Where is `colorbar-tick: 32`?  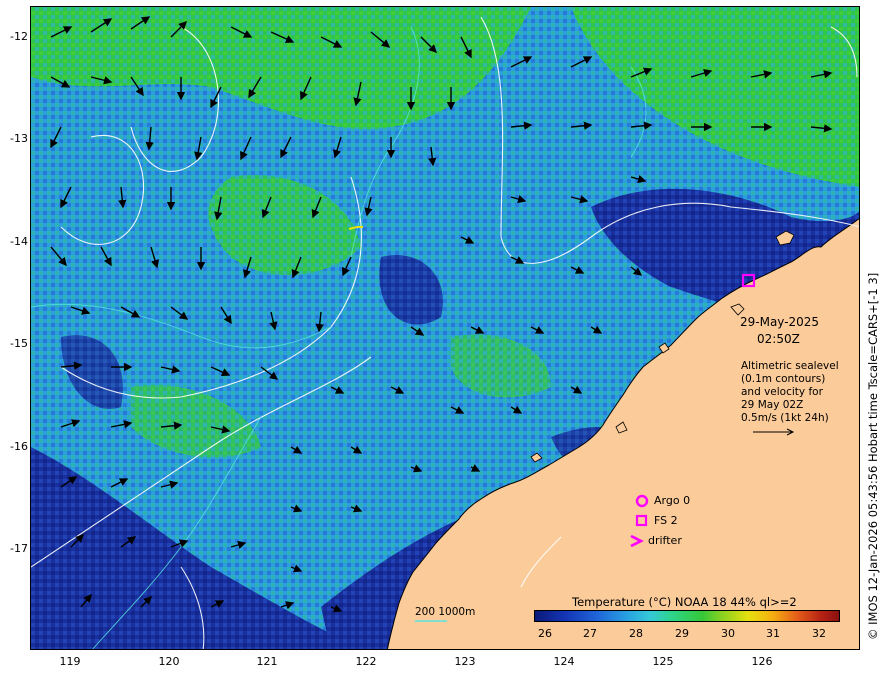 colorbar-tick: 32 is located at coordinates (819, 633).